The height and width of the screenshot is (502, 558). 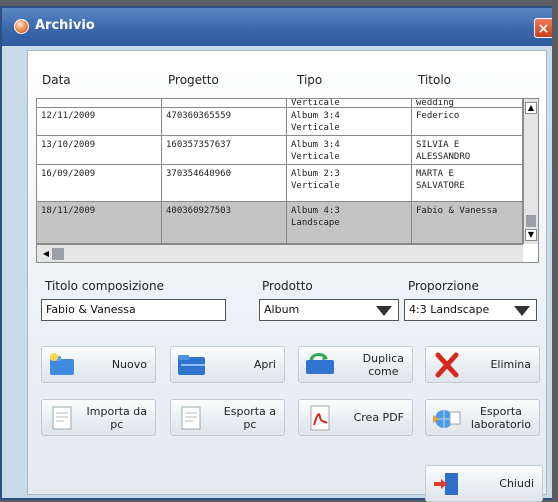 I want to click on new-folder-icon, so click(x=62, y=364).